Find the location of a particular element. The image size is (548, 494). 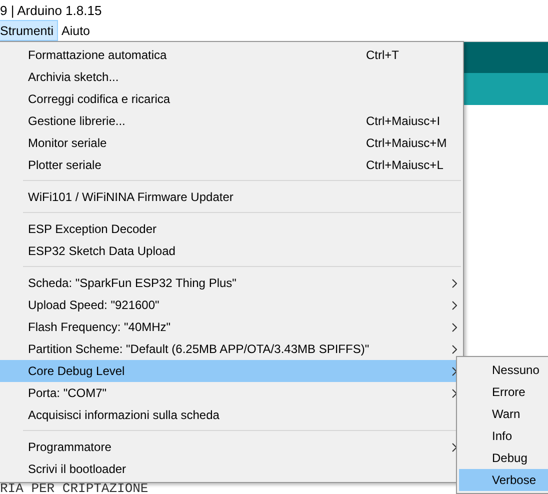

window-title: 9 | Arduino 1.8.15 is located at coordinates (51, 10).